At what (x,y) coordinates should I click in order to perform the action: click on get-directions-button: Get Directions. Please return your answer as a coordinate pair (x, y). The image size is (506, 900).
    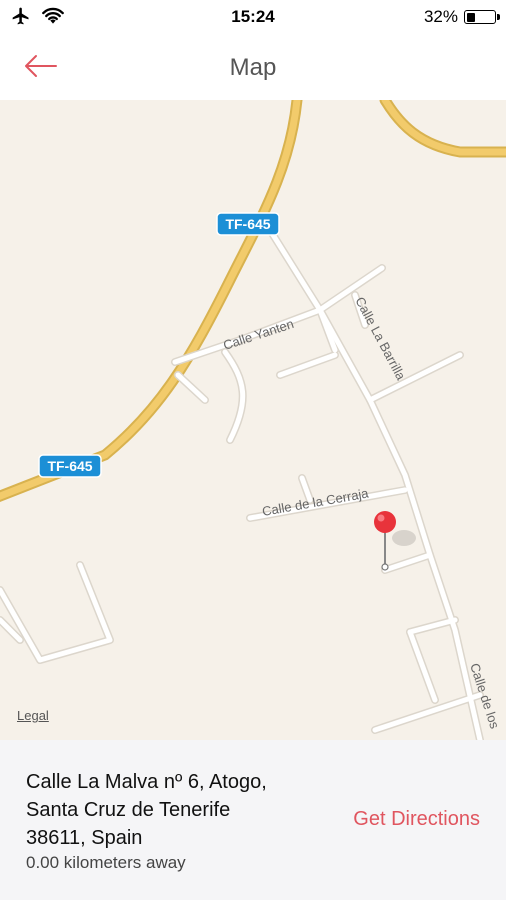
    Looking at the image, I should click on (416, 819).